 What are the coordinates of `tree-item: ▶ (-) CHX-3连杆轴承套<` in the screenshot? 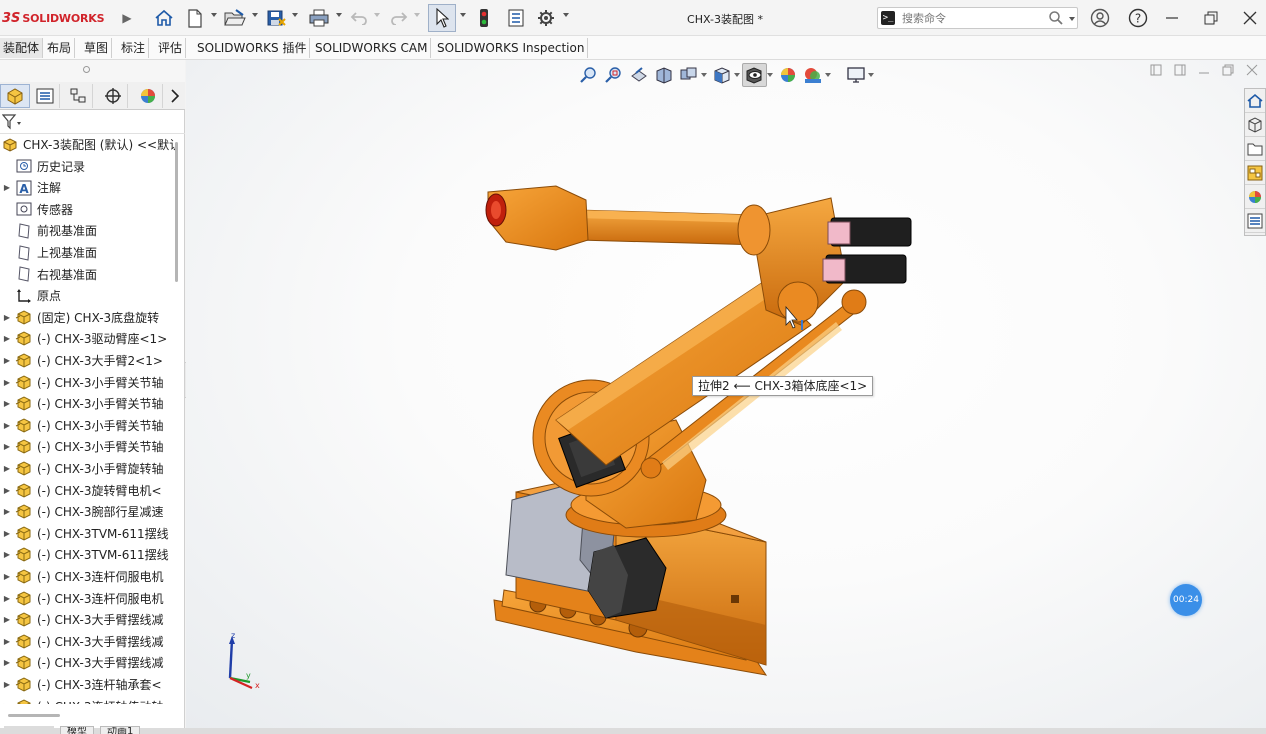 It's located at (87, 684).